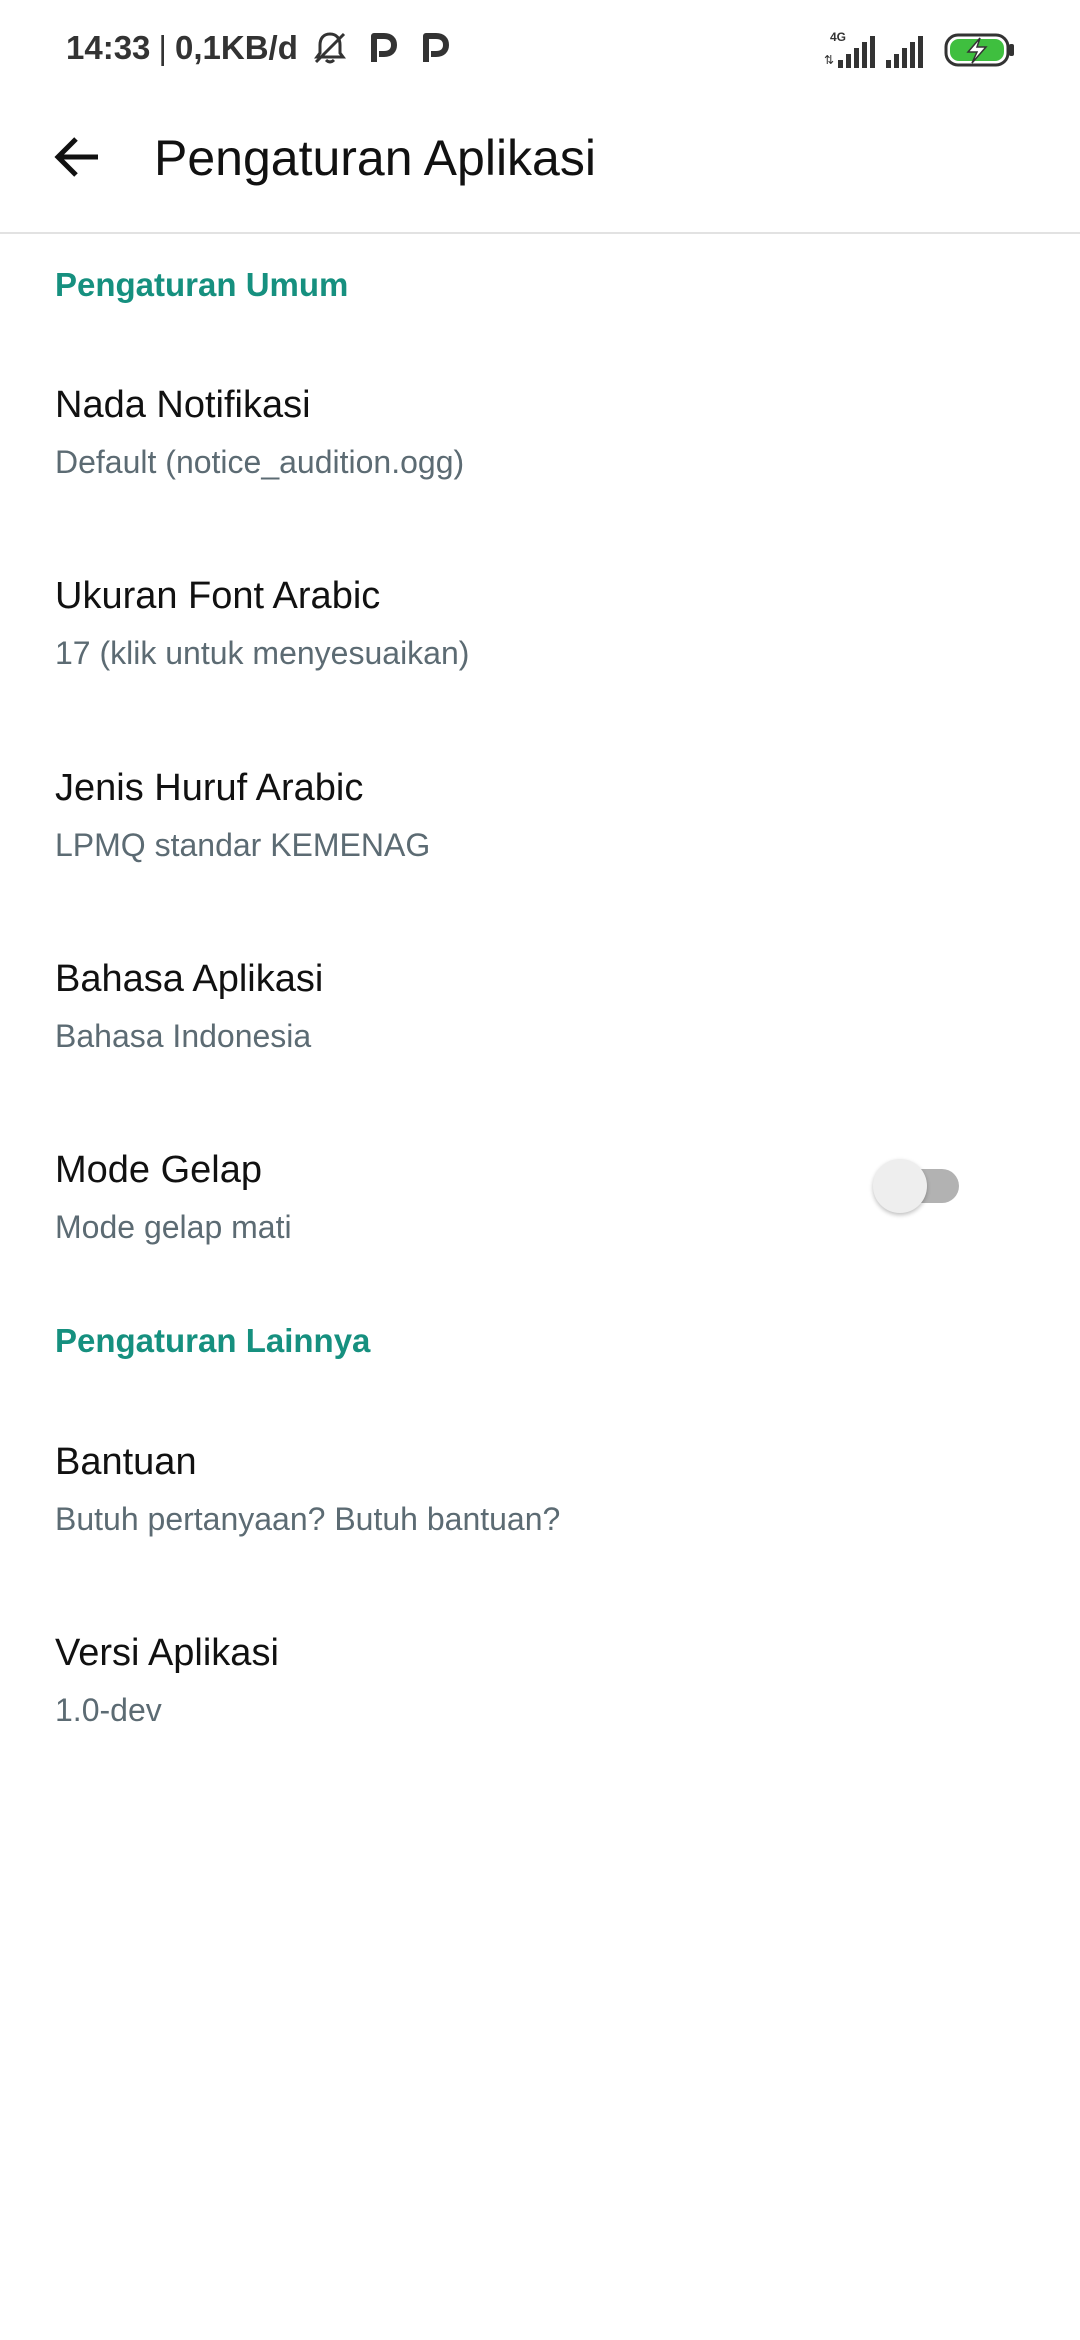  What do you see at coordinates (126, 1462) in the screenshot?
I see `pref-title: Bantuan` at bounding box center [126, 1462].